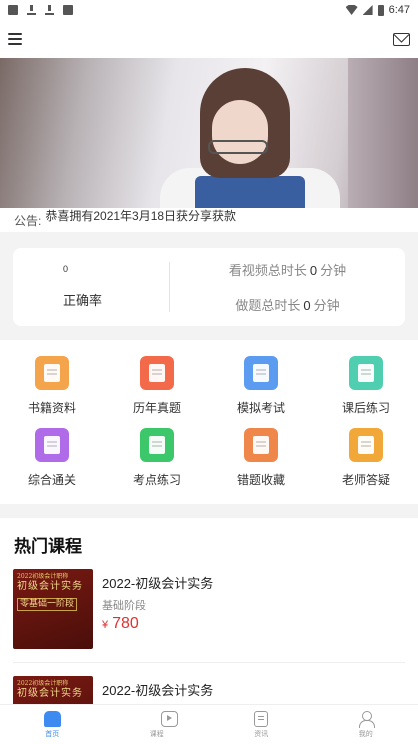 This screenshot has width=418, height=744. What do you see at coordinates (28, 220) in the screenshot?
I see `notice-label: 公告:` at bounding box center [28, 220].